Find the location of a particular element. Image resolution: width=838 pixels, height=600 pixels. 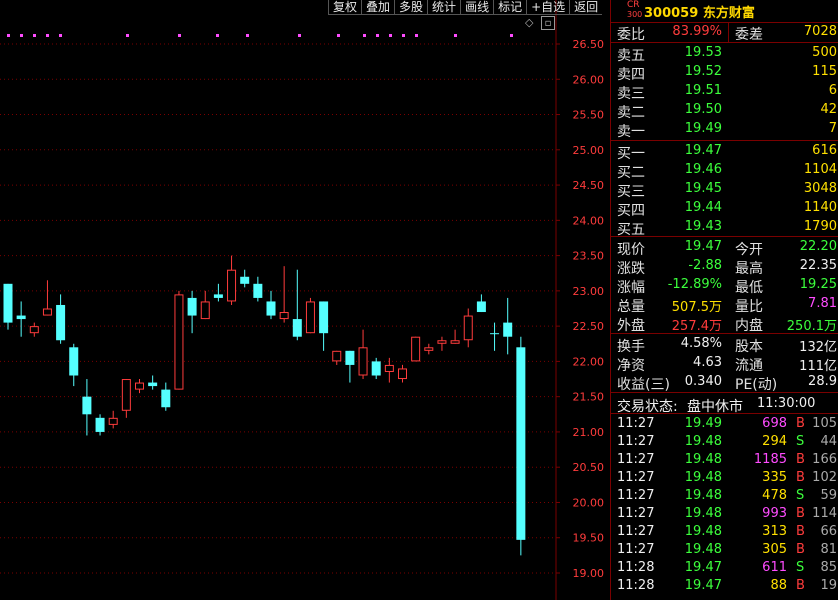

tick-row: 11:27 19.48 294 S 44 is located at coordinates (724, 442).